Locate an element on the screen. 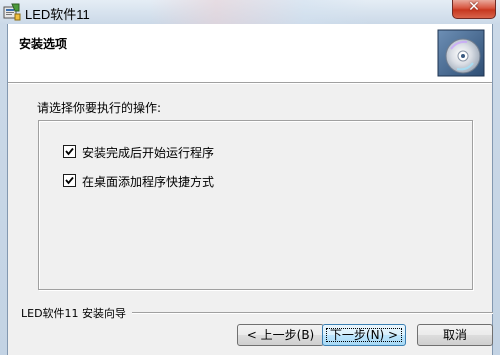  cd-disc-icon is located at coordinates (461, 53).